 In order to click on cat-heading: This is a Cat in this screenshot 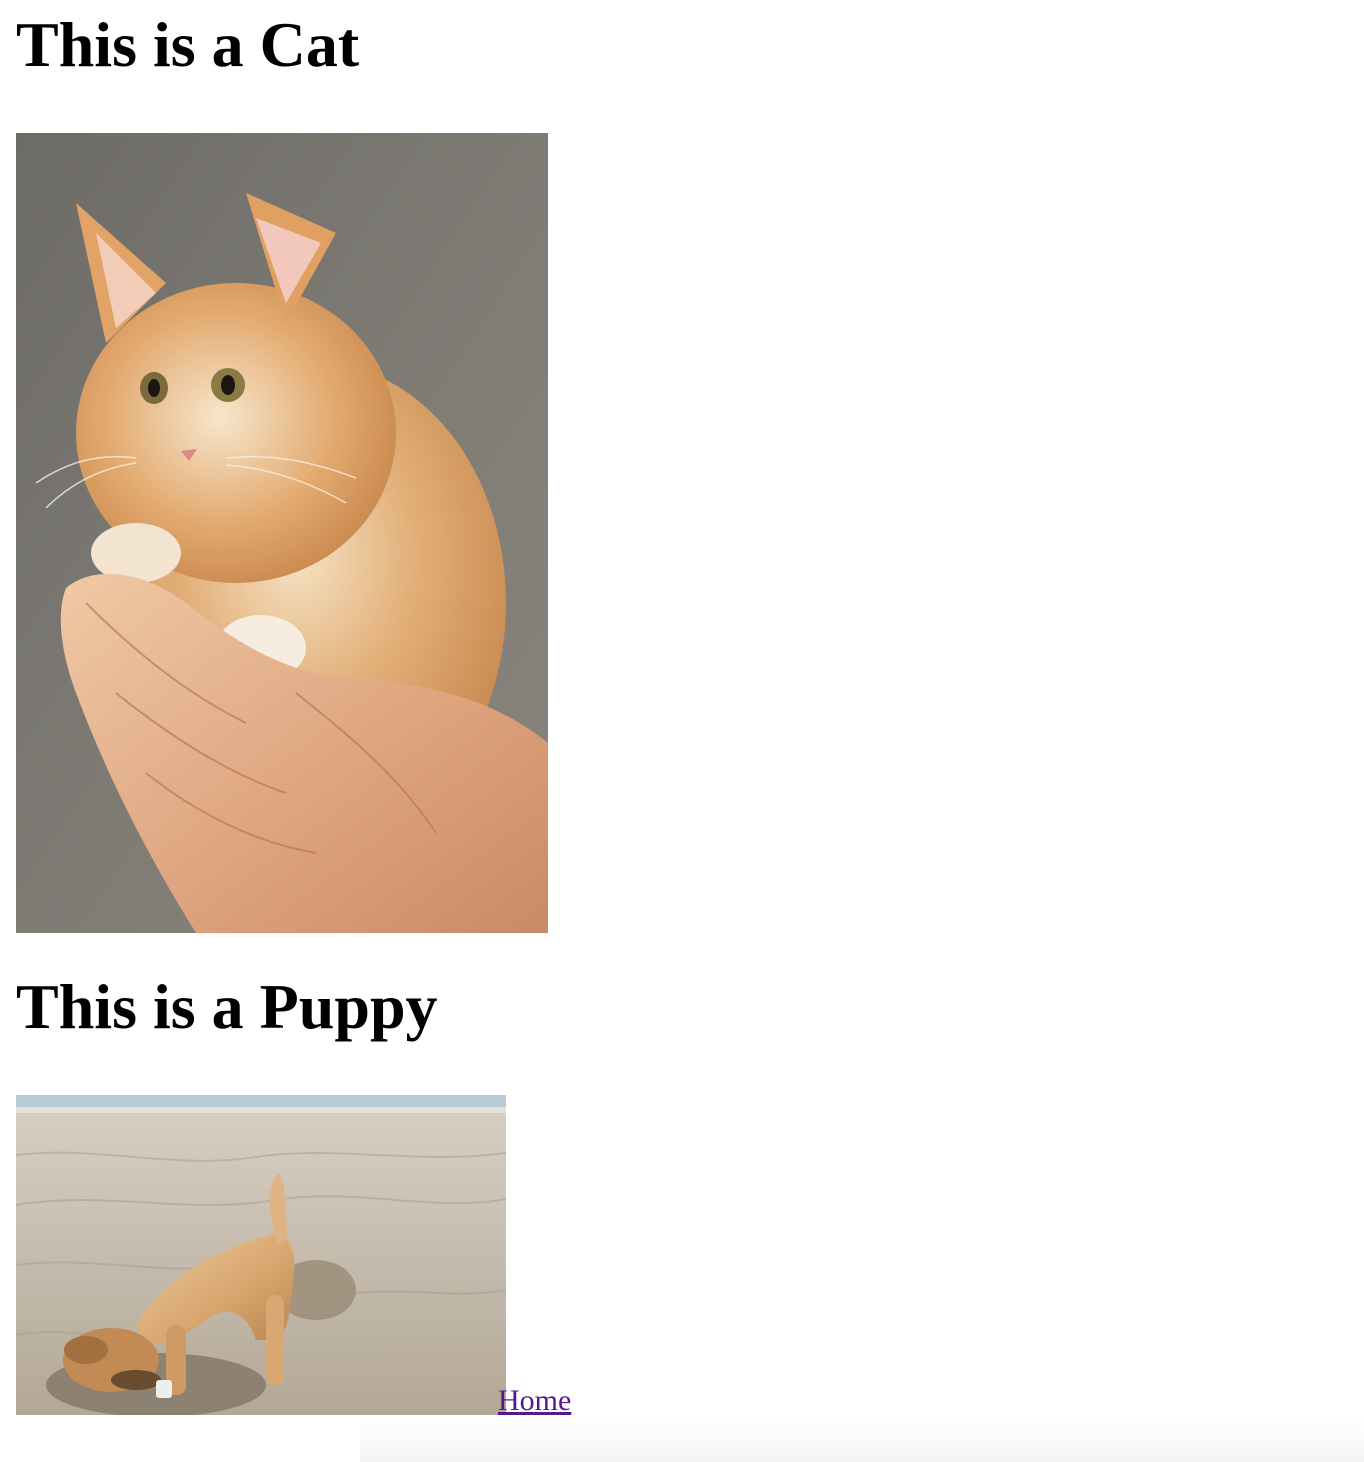, I will do `click(188, 44)`.